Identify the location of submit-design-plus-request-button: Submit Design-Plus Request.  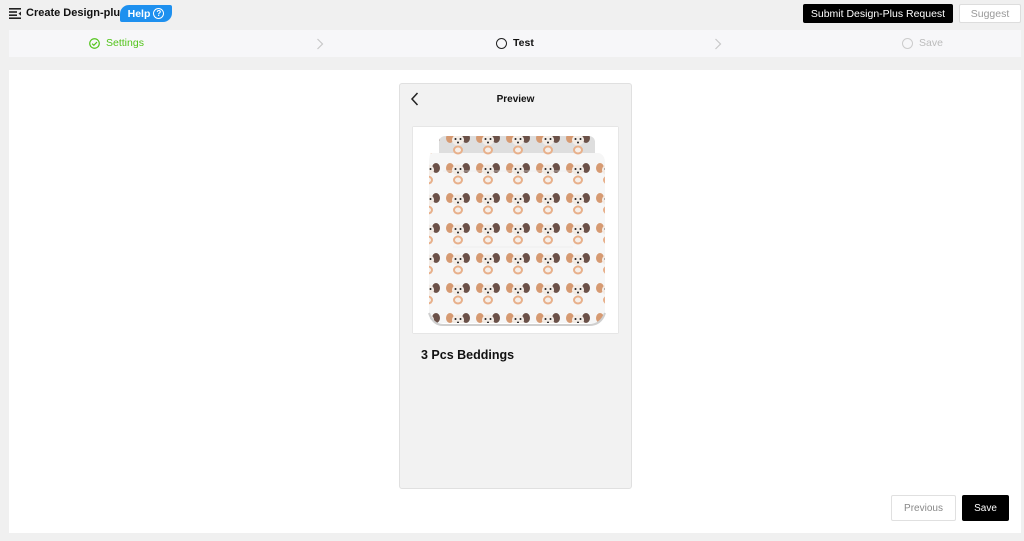
(878, 13).